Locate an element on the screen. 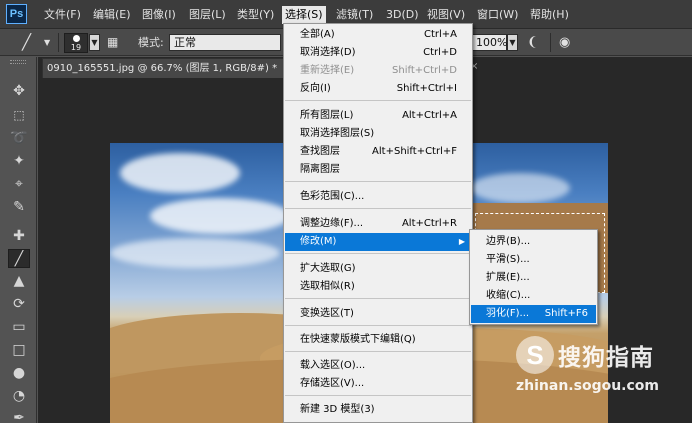 This screenshot has width=692, height=423. pressure-icon: ◉ is located at coordinates (564, 42).